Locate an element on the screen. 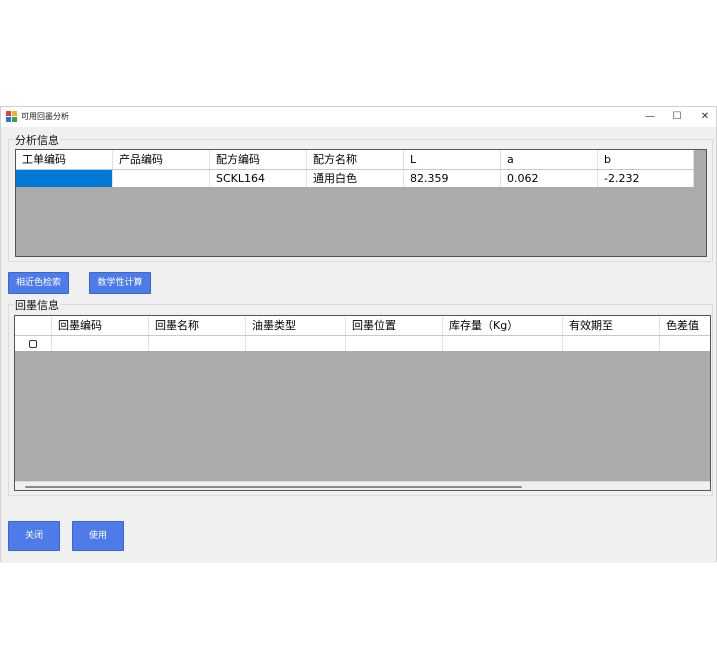  row-checkbox is located at coordinates (33, 344).